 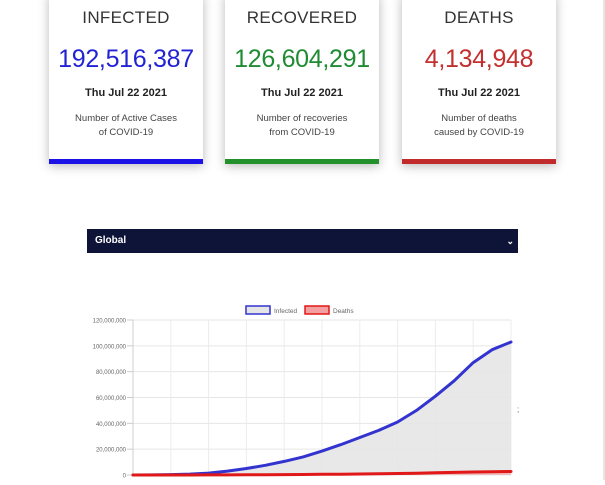 I want to click on desc-line: Number of Active Cases, so click(x=126, y=118).